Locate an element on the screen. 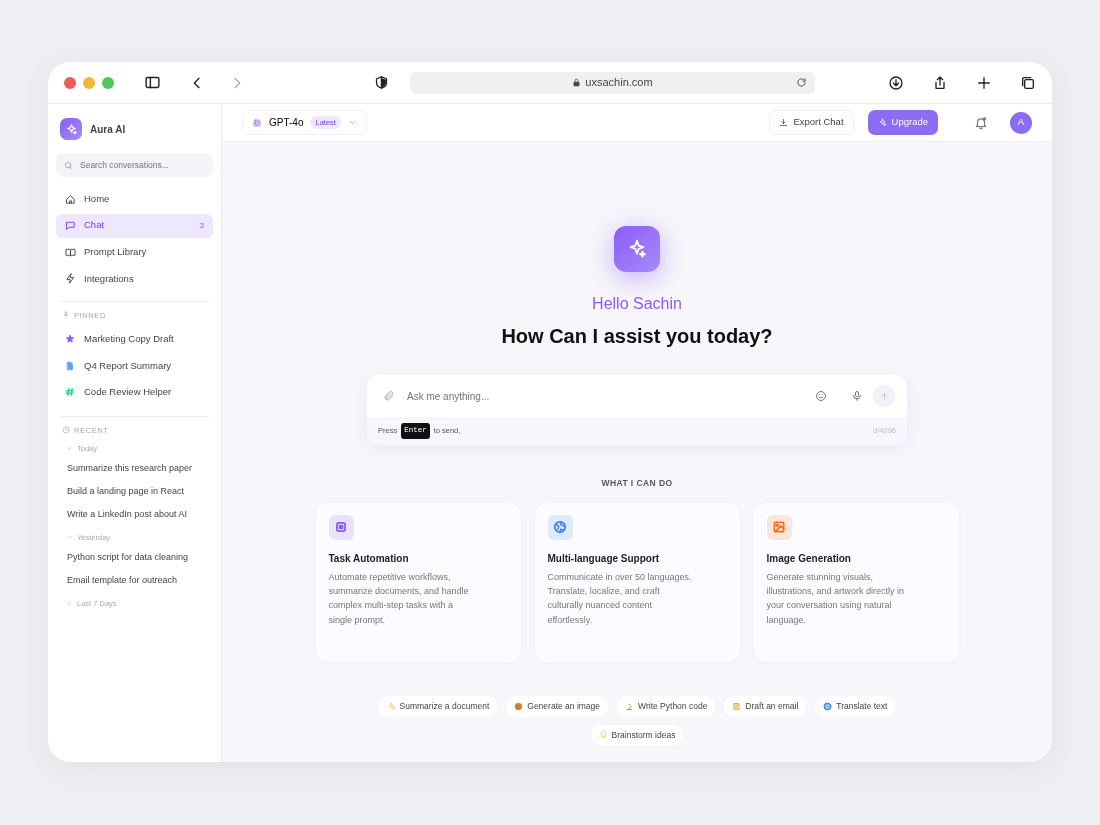 Image resolution: width=1100 pixels, height=825 pixels. address-bar: uxsachin.com is located at coordinates (612, 82).